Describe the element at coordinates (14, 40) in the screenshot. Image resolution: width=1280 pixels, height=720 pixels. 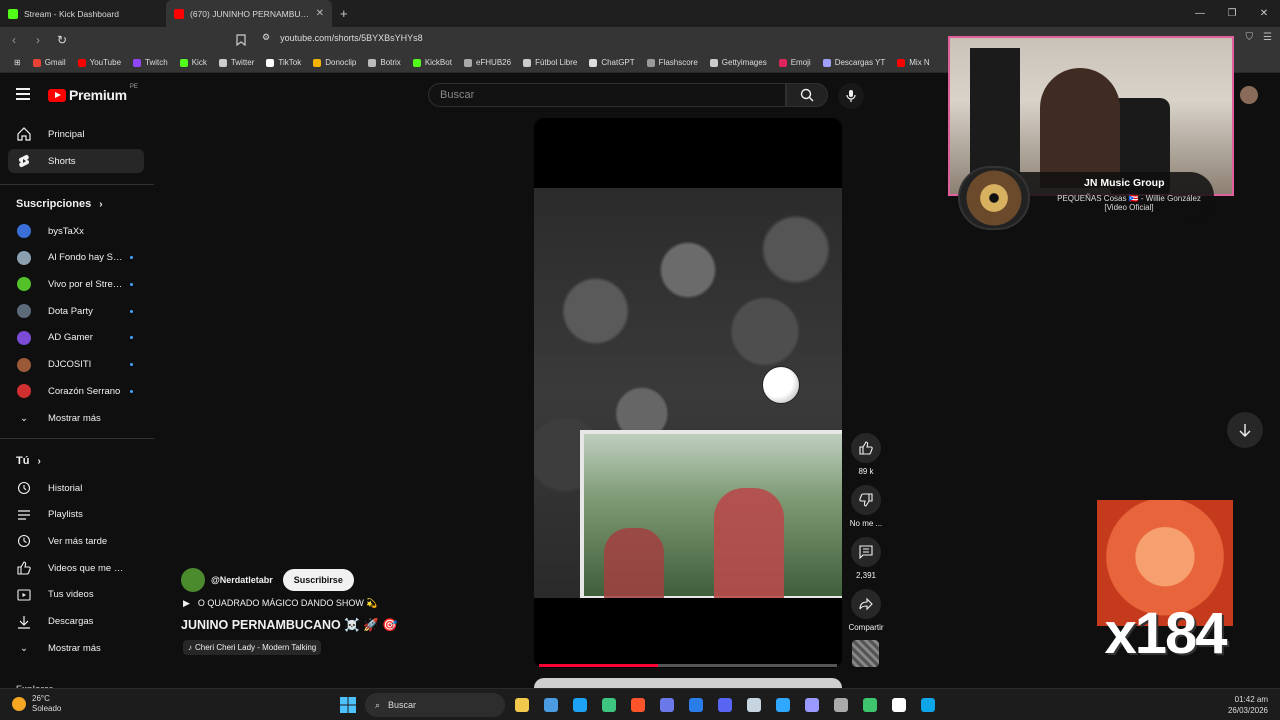
I see `back-icon: ‹` at that location.